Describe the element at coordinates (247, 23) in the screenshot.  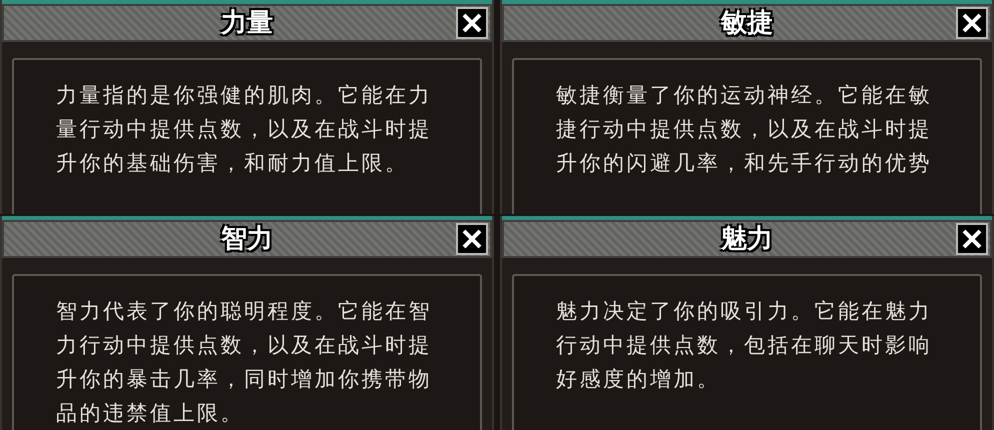
I see `panel-title: 力量` at that location.